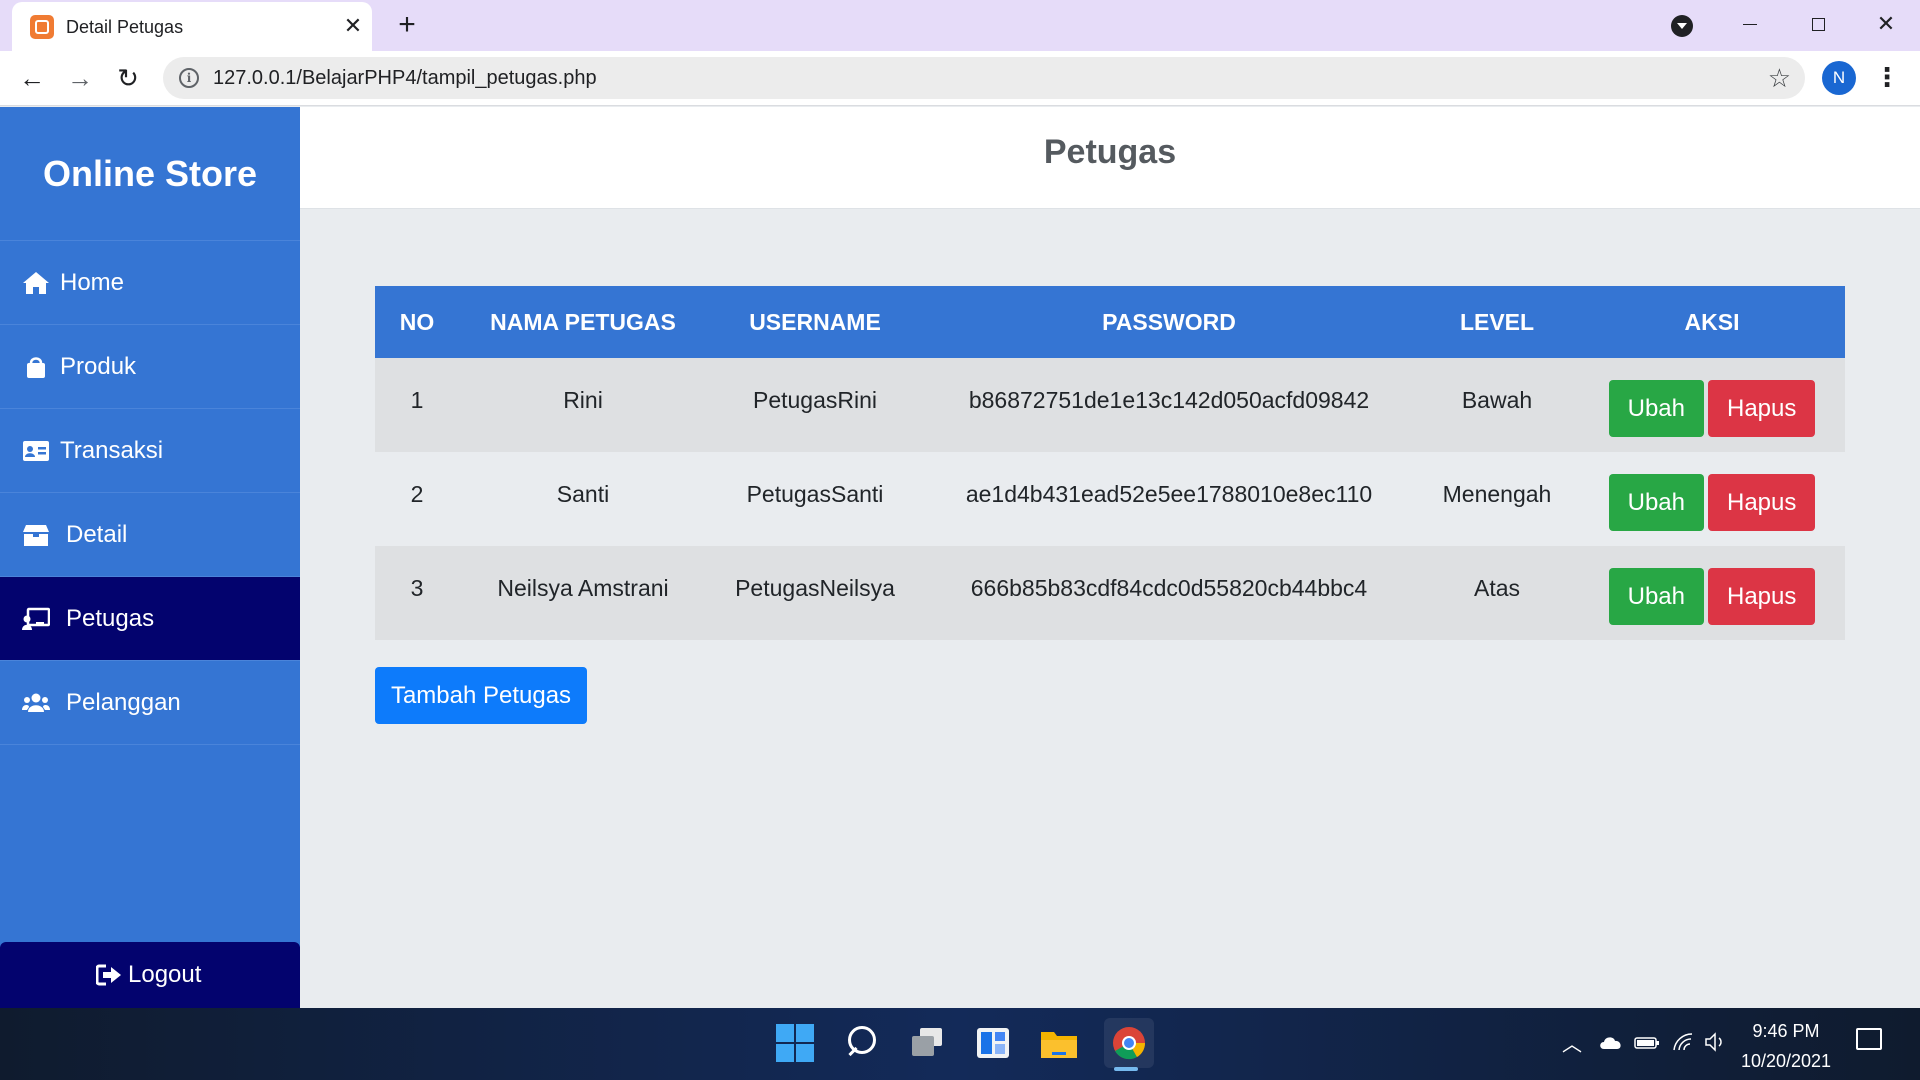 The image size is (1920, 1080). Describe the element at coordinates (150, 174) in the screenshot. I see `brand-title: Online Store` at that location.